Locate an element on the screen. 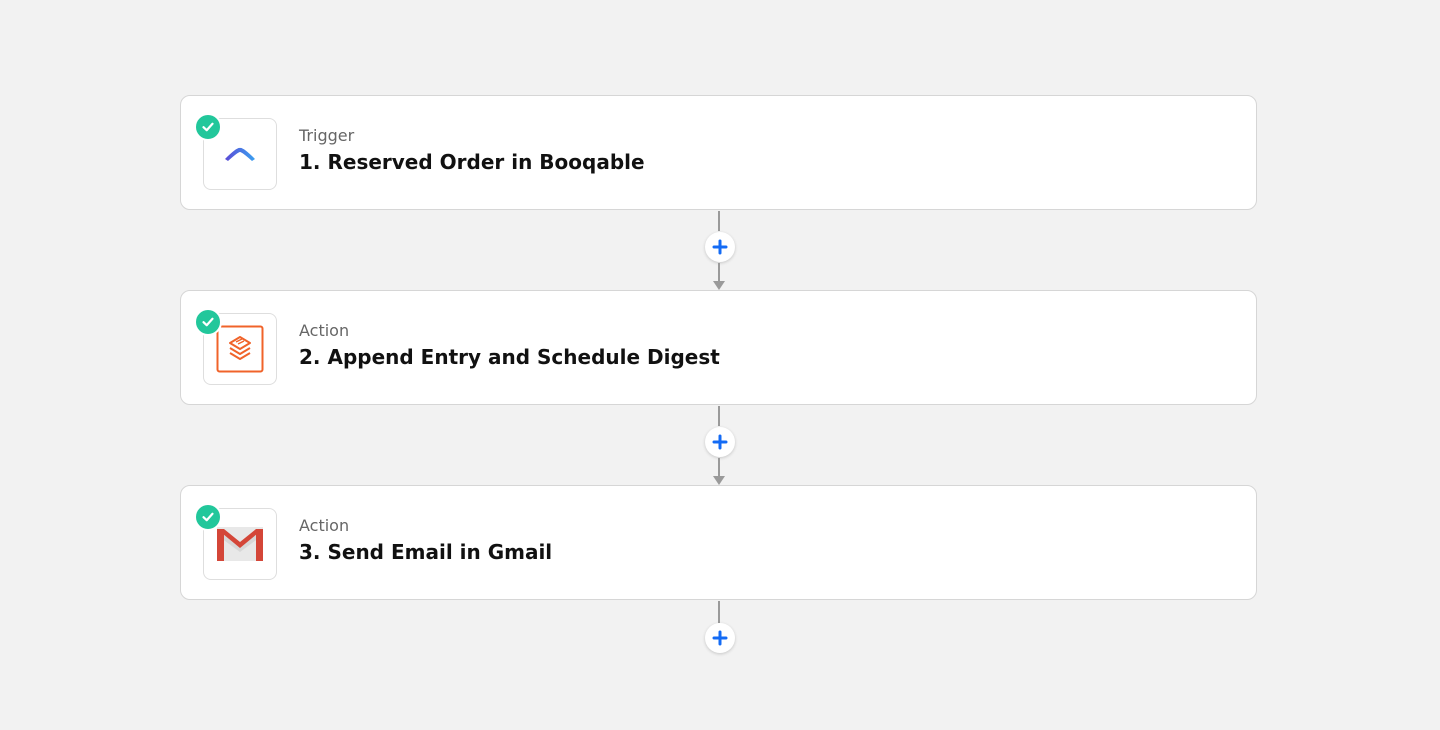 This screenshot has width=1440, height=730. step-title: 2. Append Entry and Schedule Digest is located at coordinates (509, 357).